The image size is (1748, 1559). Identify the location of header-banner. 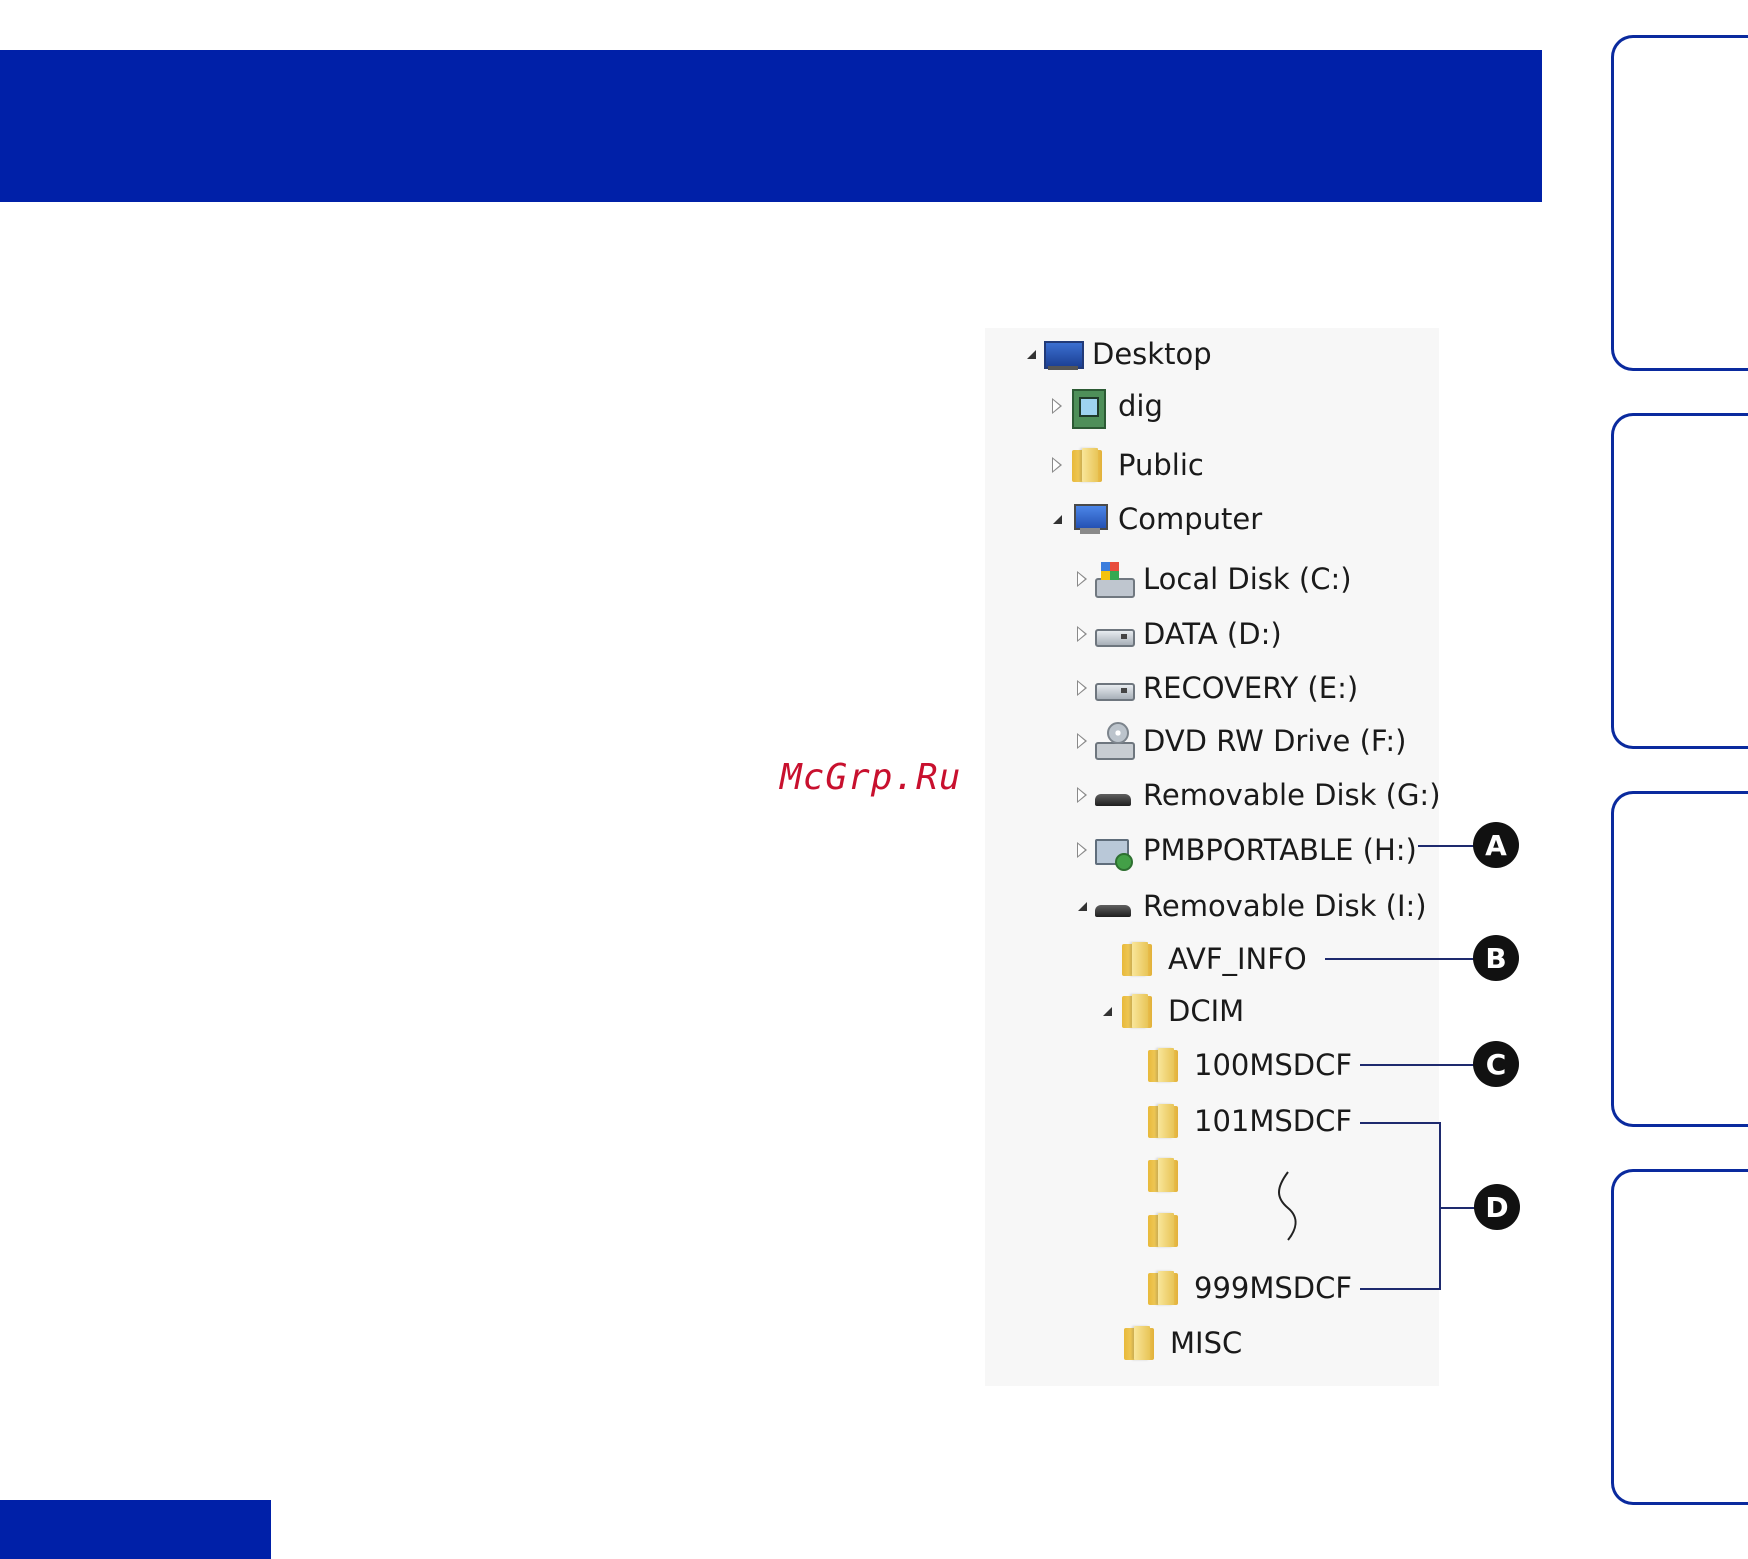
(771, 126).